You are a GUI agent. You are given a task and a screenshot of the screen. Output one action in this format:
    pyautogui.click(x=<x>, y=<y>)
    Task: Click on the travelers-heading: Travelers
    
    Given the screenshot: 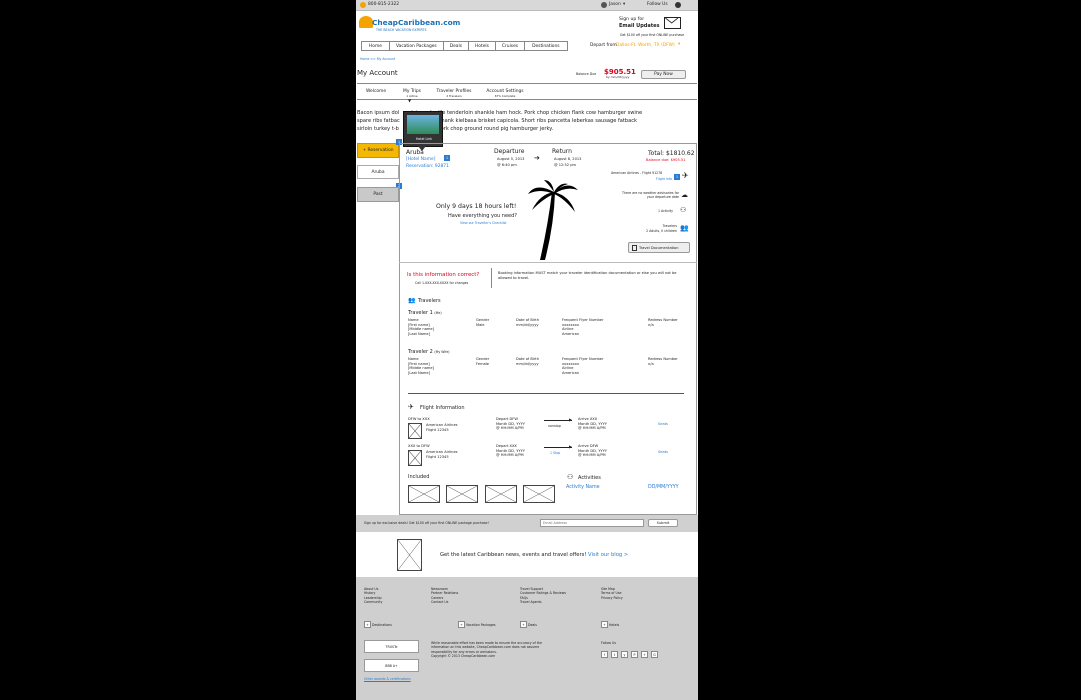 What is the action you would take?
    pyautogui.click(x=429, y=301)
    